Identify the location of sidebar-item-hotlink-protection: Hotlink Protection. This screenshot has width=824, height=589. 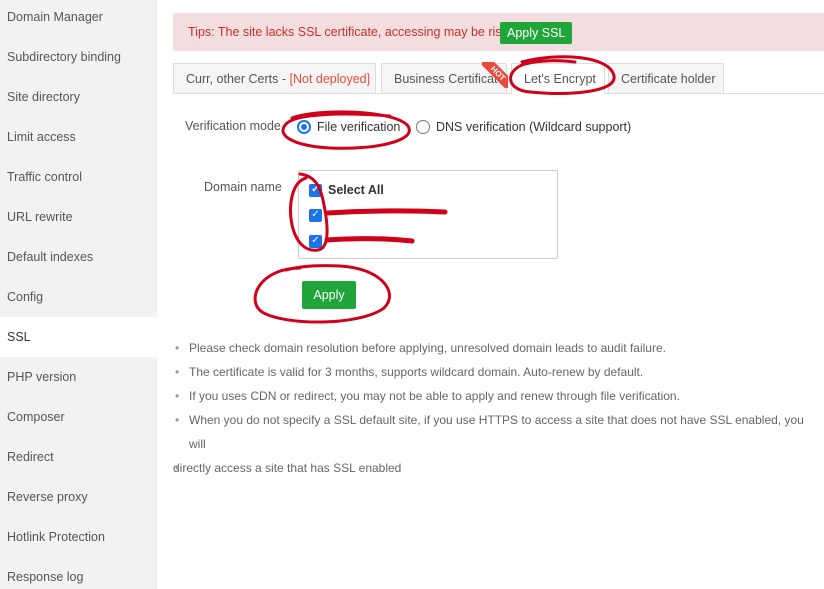
(78, 537).